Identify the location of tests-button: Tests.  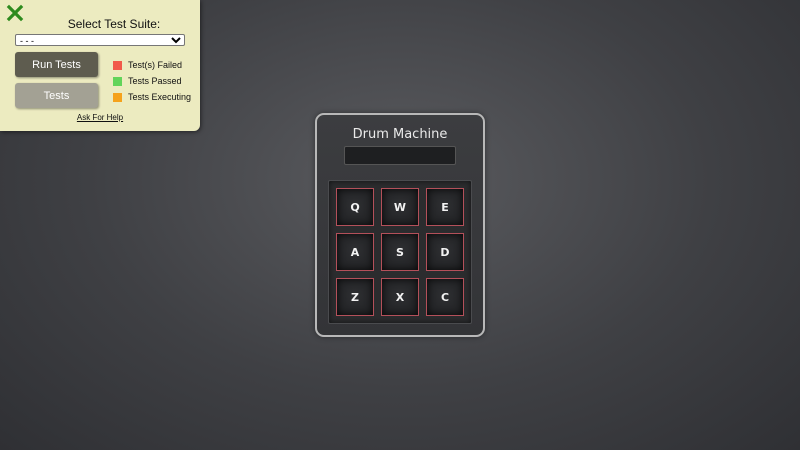
(56, 95).